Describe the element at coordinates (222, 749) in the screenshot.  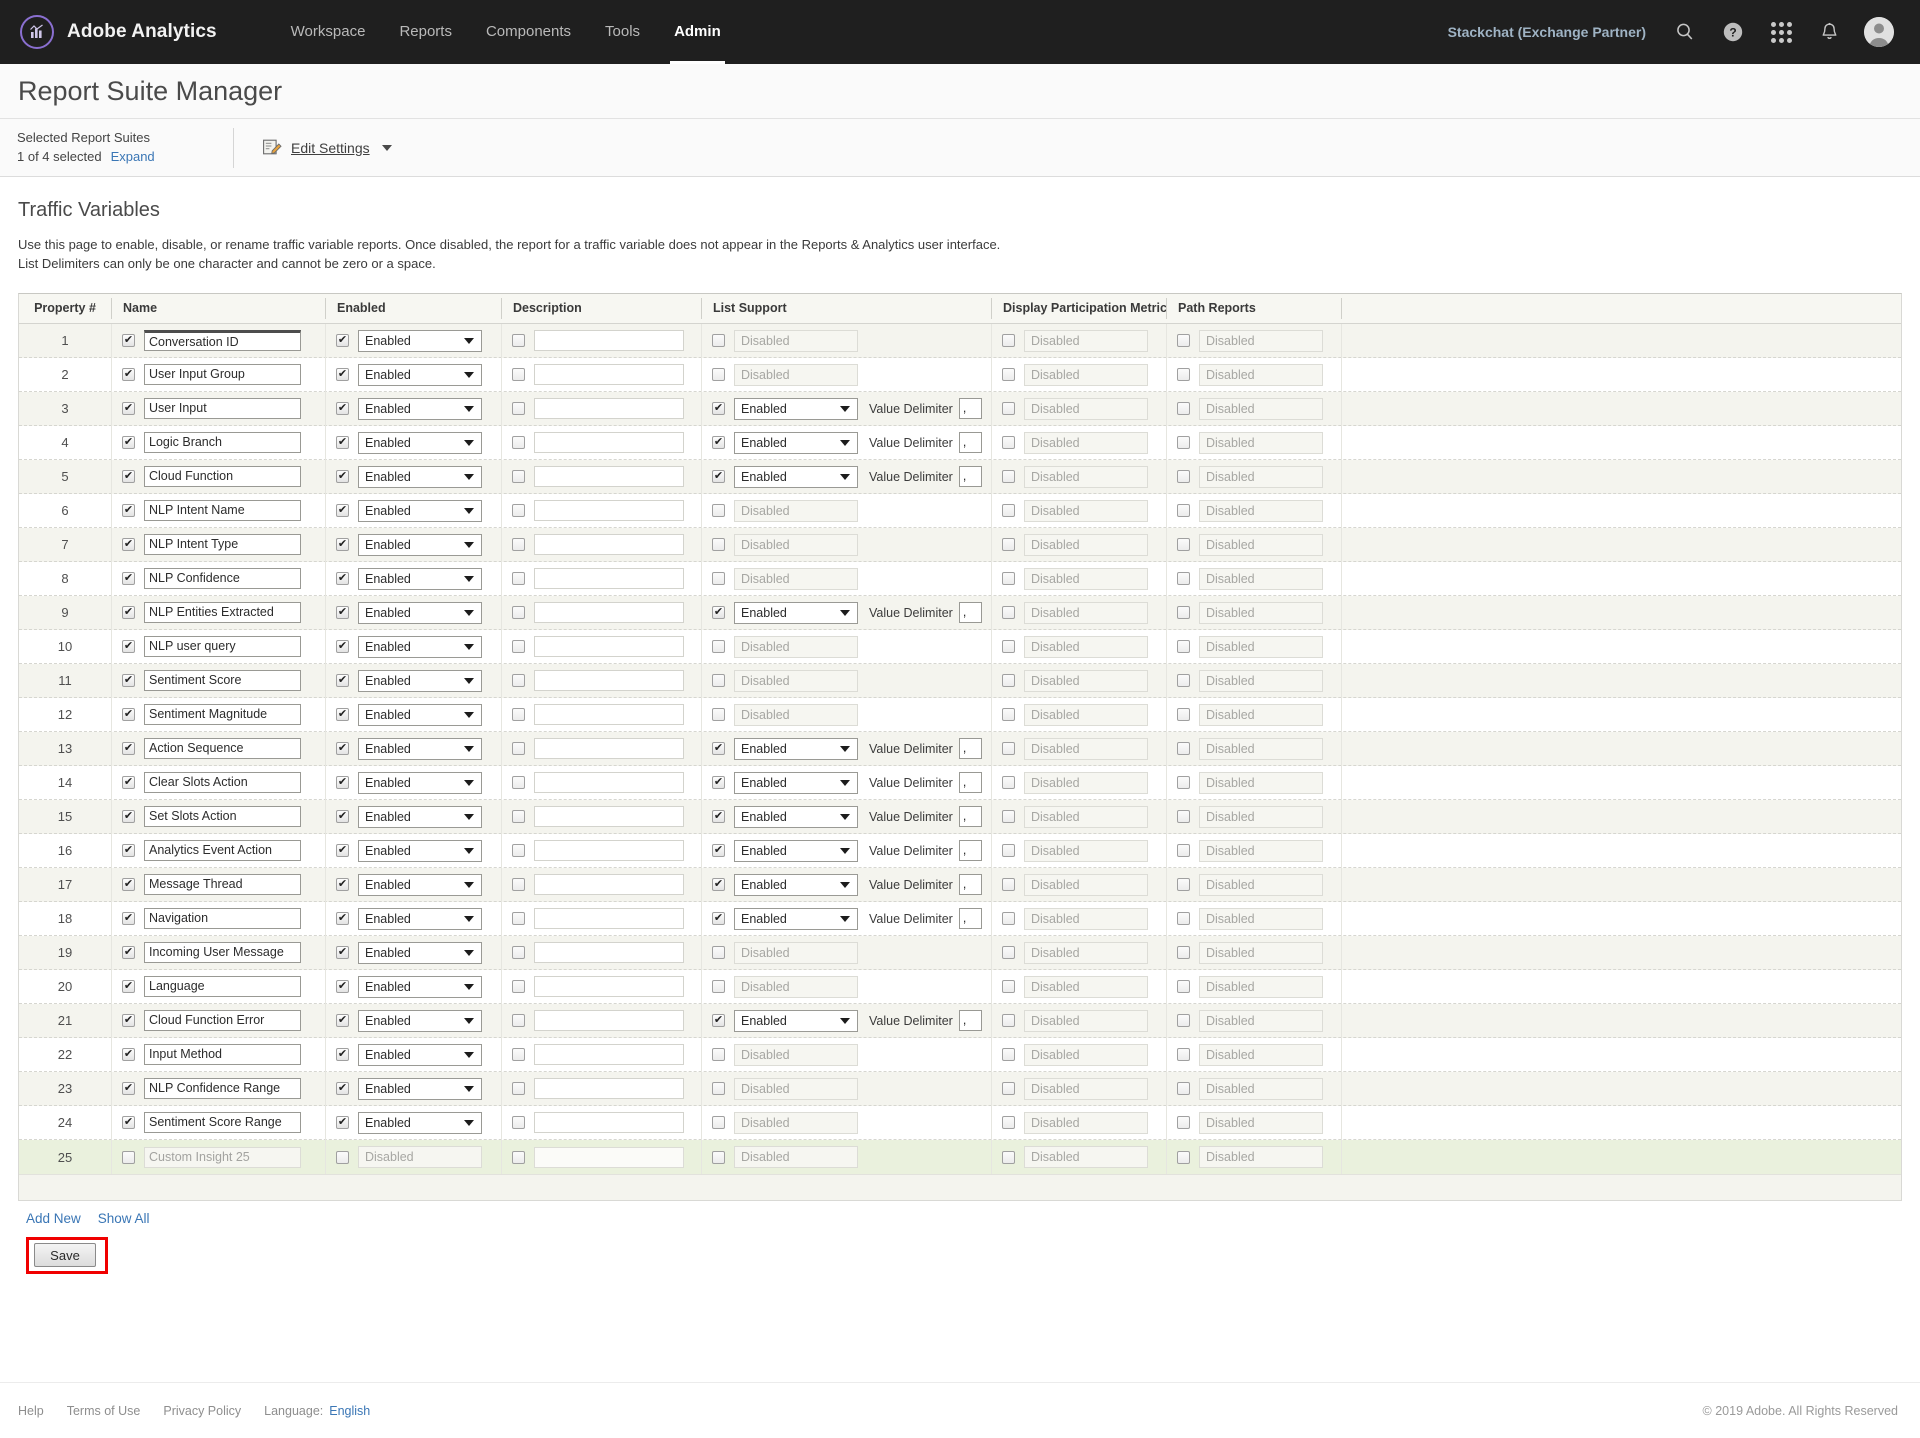
I see `name-input: Action Sequence` at that location.